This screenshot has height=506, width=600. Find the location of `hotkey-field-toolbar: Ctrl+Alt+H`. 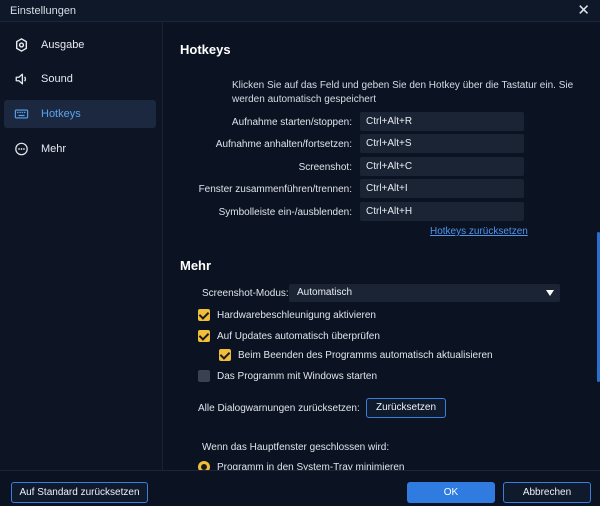

hotkey-field-toolbar: Ctrl+Alt+H is located at coordinates (442, 211).